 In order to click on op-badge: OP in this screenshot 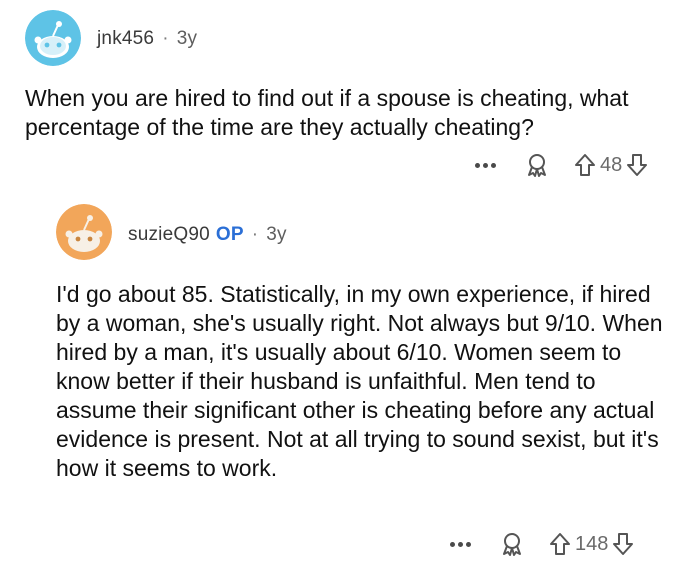, I will do `click(229, 234)`.